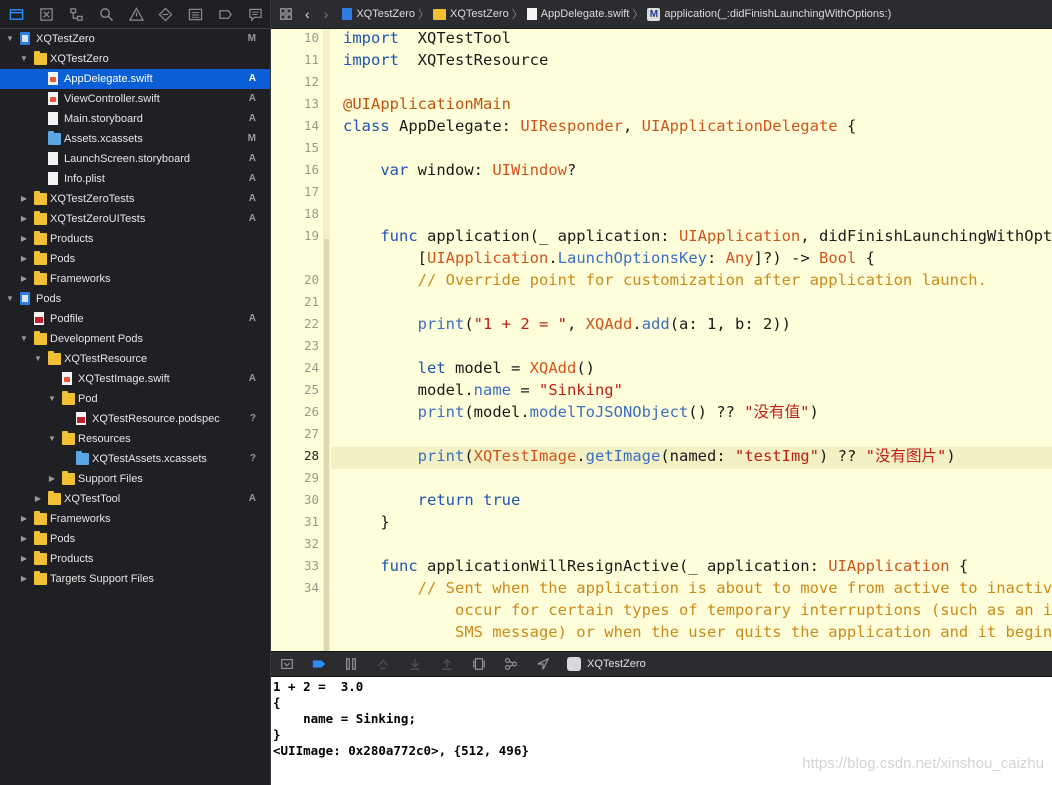 This screenshot has height=785, width=1052. What do you see at coordinates (53, 158) in the screenshot?
I see `file-icon` at bounding box center [53, 158].